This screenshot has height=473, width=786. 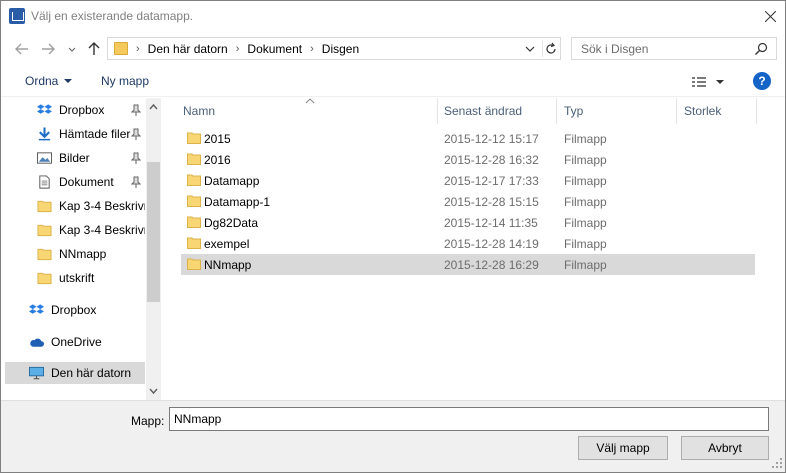 I want to click on help-button: ?, so click(x=762, y=81).